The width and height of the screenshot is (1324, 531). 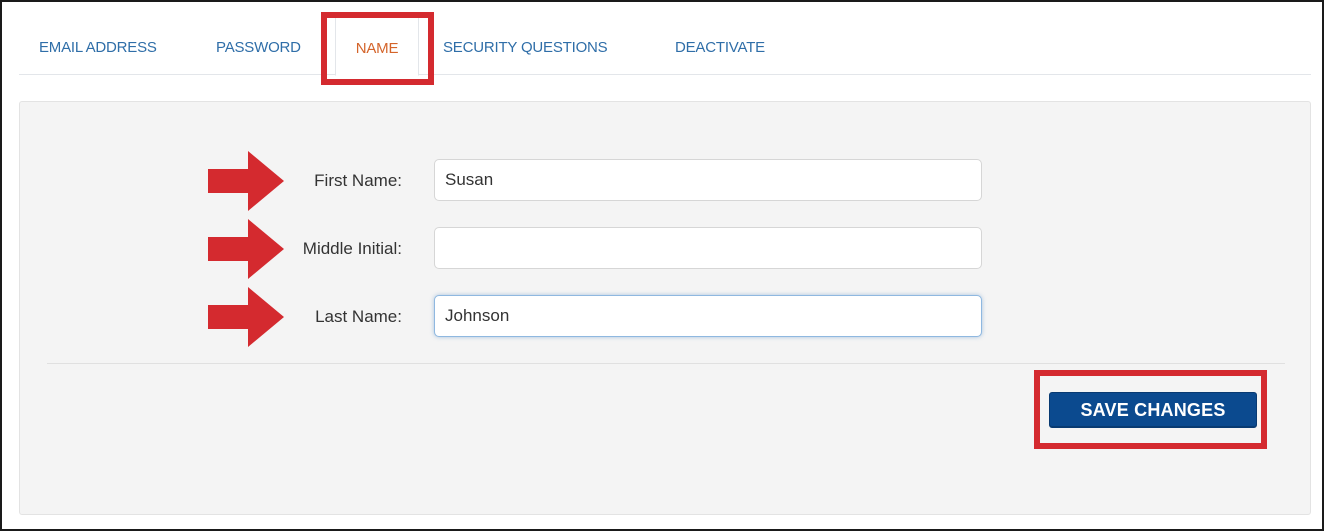 I want to click on middle-initial-input, so click(x=708, y=248).